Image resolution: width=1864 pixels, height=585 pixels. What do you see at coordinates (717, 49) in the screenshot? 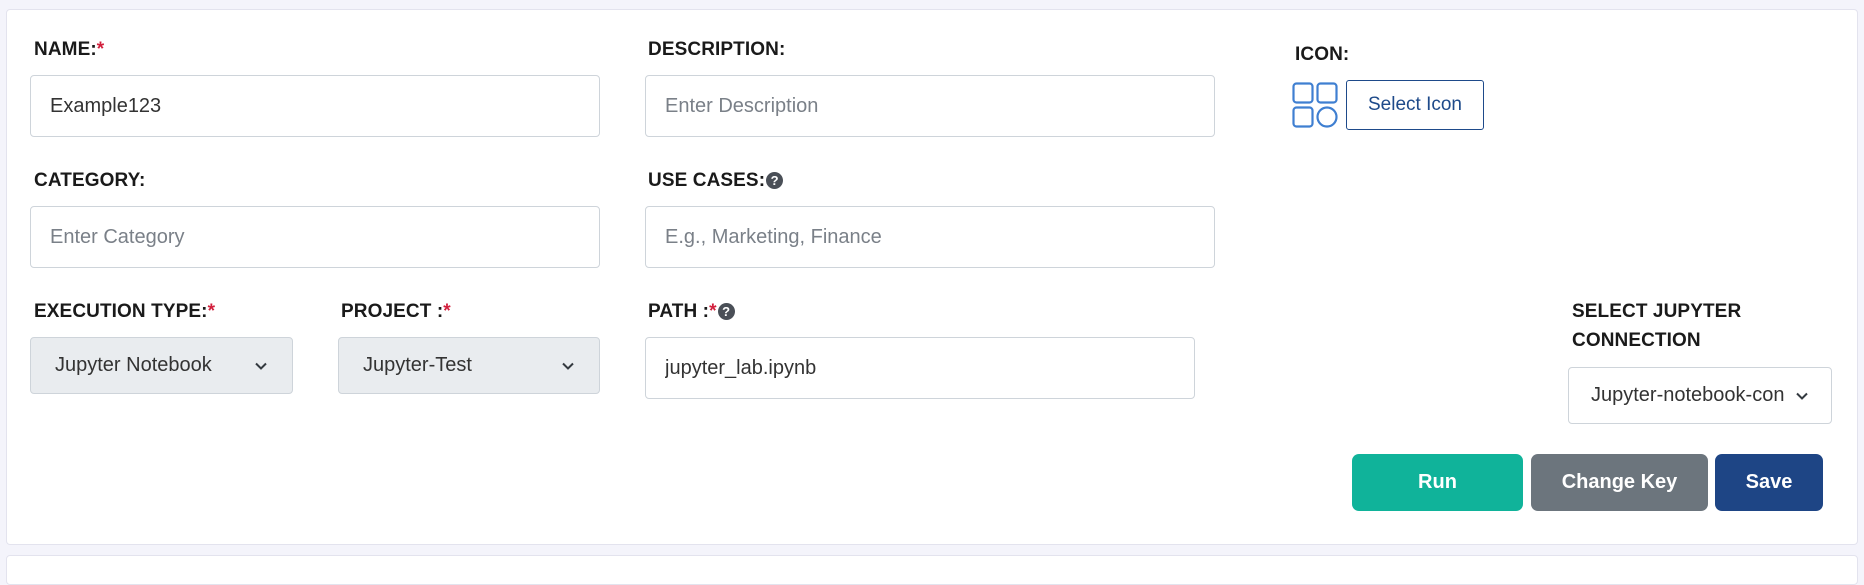
I see `description-label: DESCRIPTION:` at bounding box center [717, 49].